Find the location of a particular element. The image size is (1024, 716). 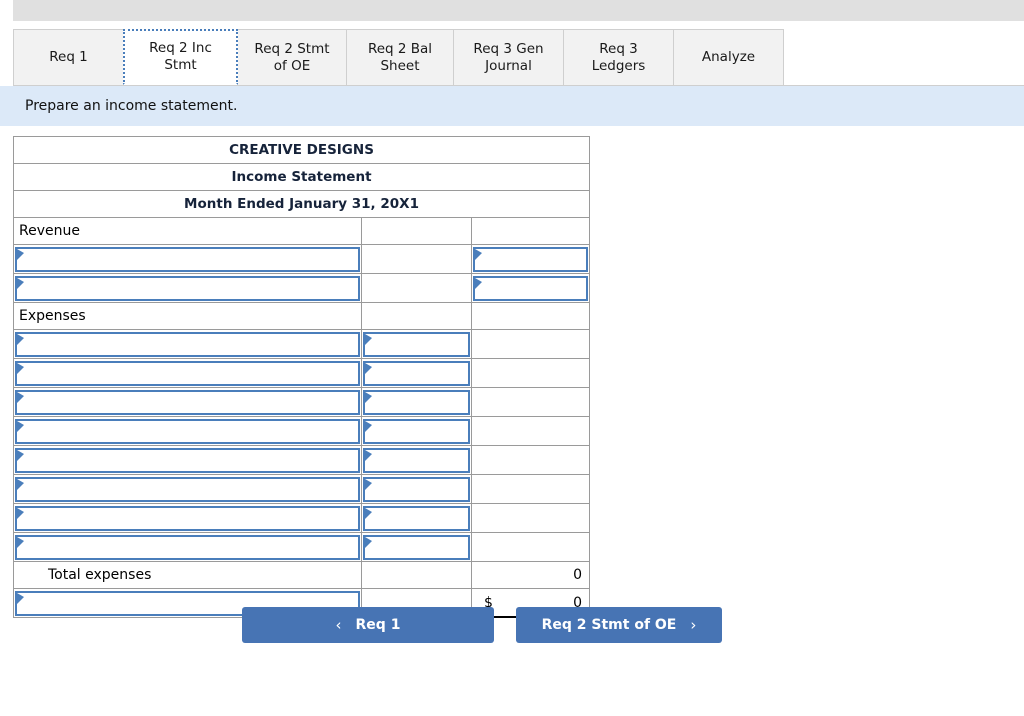

expenses-right-blank is located at coordinates (530, 316).